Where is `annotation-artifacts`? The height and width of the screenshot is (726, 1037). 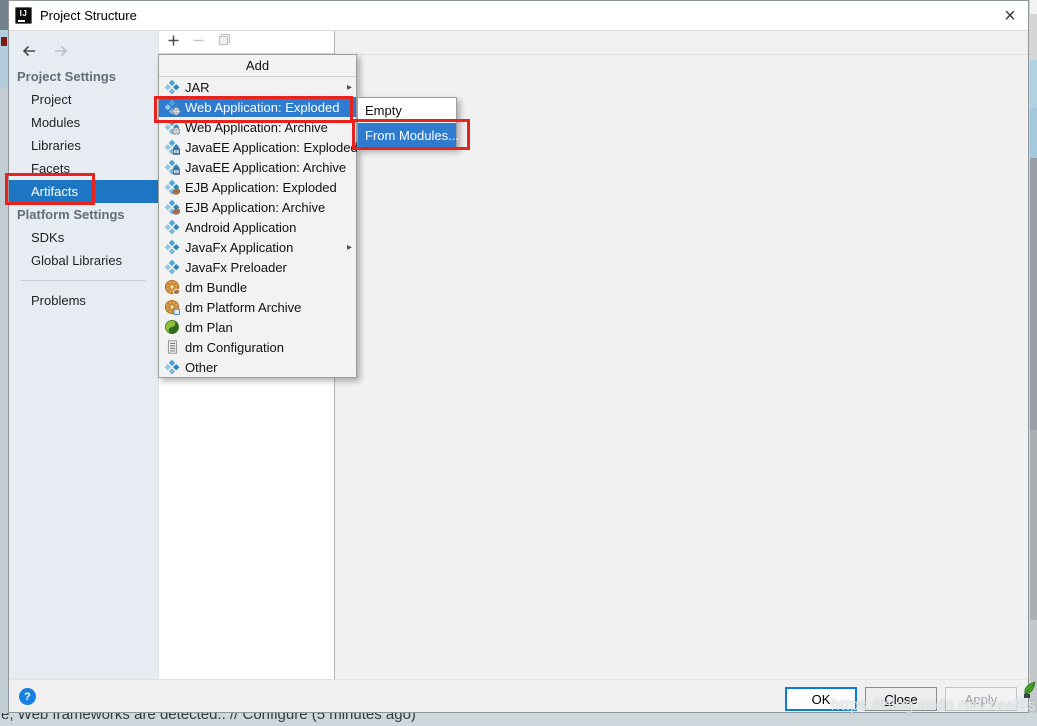 annotation-artifacts is located at coordinates (50, 189).